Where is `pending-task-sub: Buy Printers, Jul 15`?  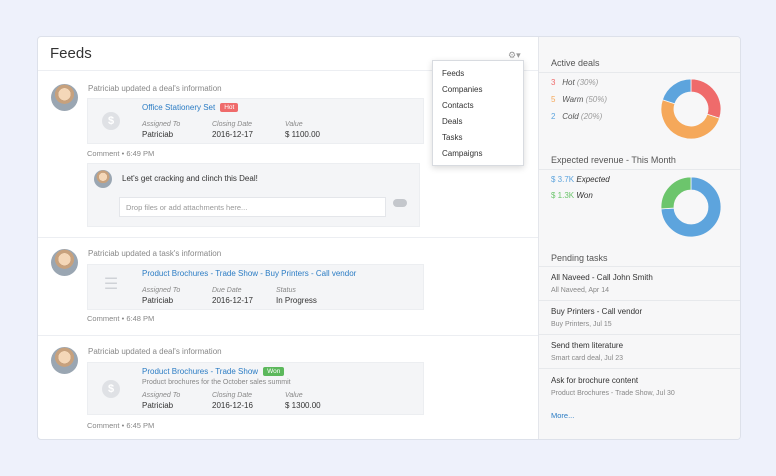 pending-task-sub: Buy Printers, Jul 15 is located at coordinates (581, 324).